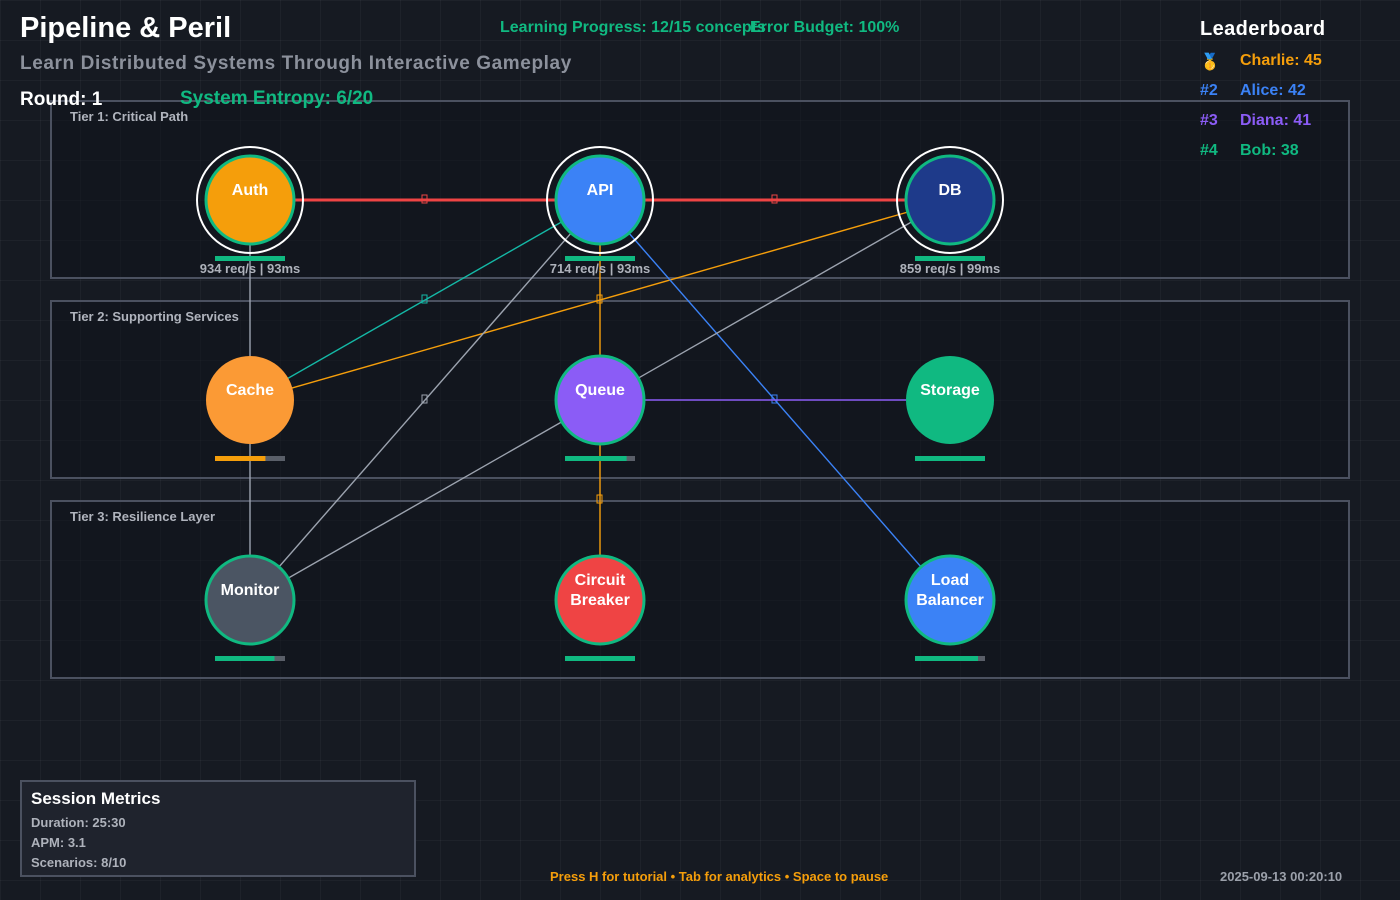 The width and height of the screenshot is (1400, 900). I want to click on node-label: Circuit, so click(600, 580).